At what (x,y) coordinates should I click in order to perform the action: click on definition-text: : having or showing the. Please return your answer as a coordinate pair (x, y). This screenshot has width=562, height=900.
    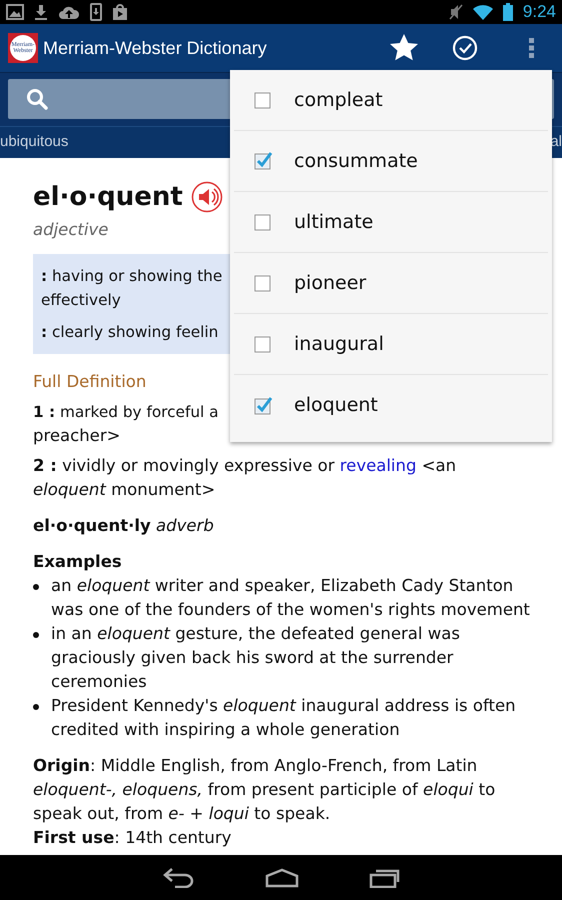
    Looking at the image, I should click on (131, 276).